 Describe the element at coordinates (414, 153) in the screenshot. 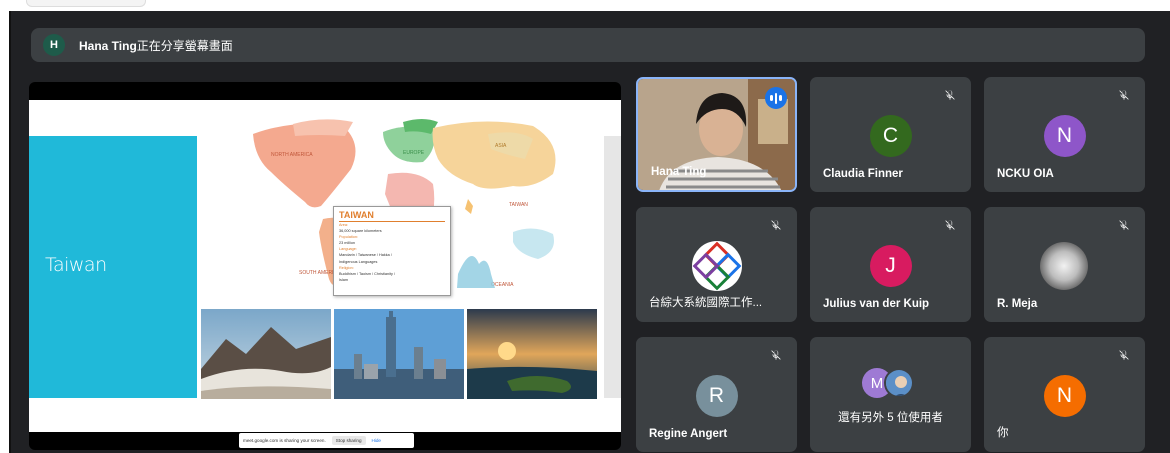

I see `map-label: EUROPE` at that location.